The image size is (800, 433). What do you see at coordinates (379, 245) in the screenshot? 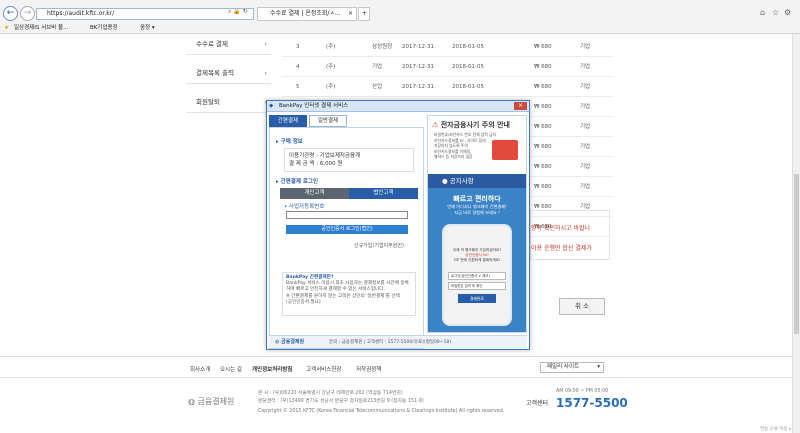
I see `signup-link: 신규가입(기업이무원인)` at bounding box center [379, 245].